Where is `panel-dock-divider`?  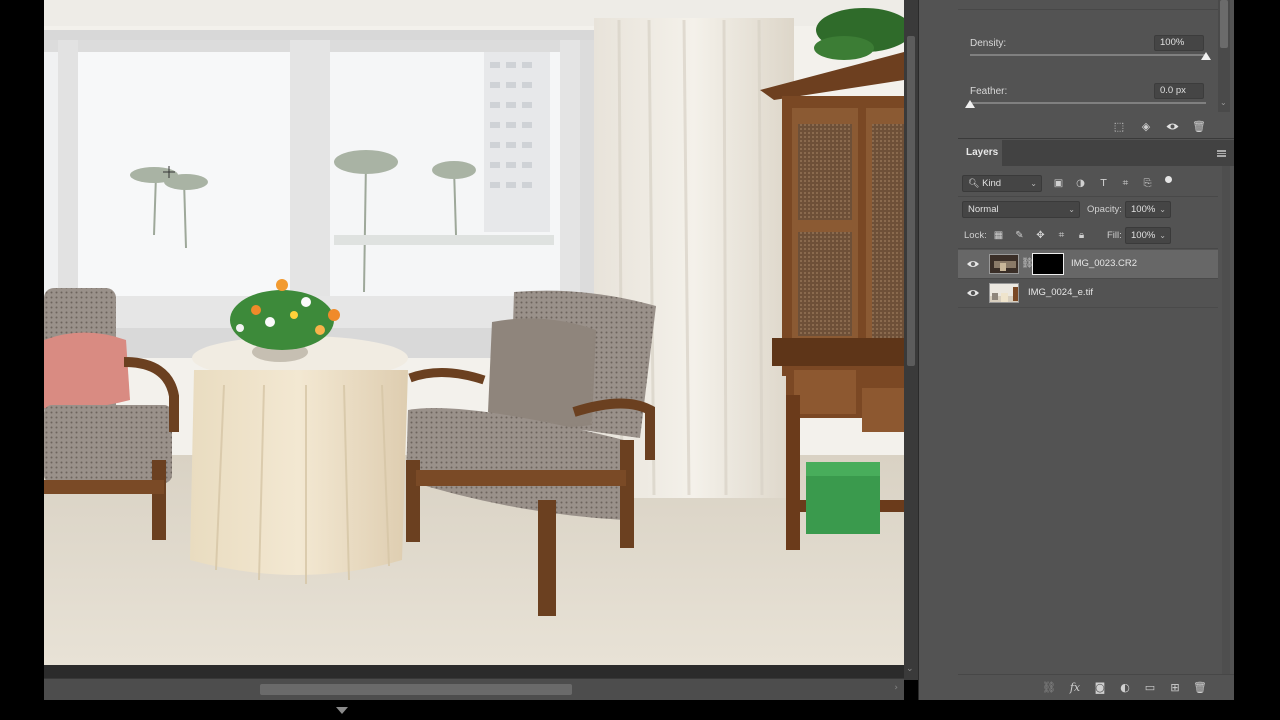 panel-dock-divider is located at coordinates (938, 350).